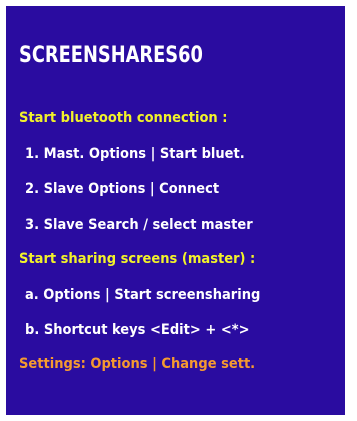 The width and height of the screenshot is (357, 421). What do you see at coordinates (139, 225) in the screenshot?
I see `bluetooth-step-3: 3. Slave Search / select master` at bounding box center [139, 225].